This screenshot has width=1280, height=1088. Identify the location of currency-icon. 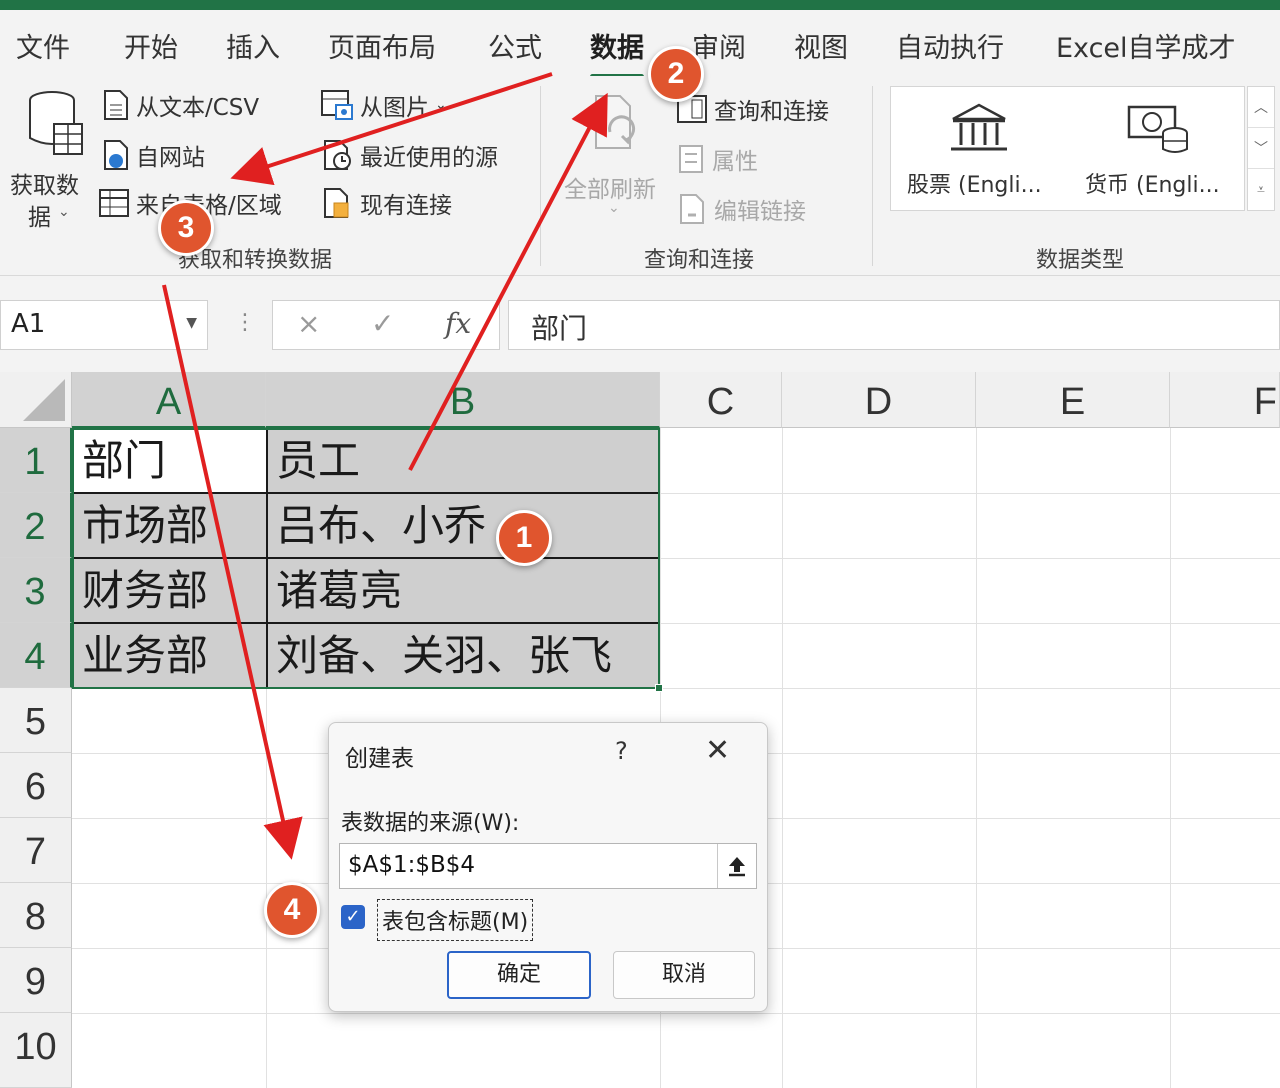
(1157, 129).